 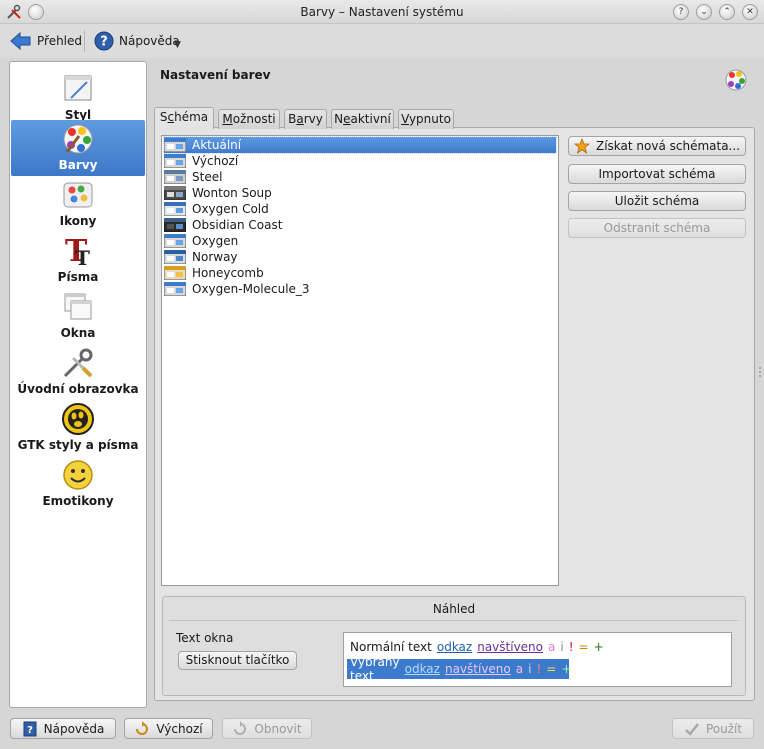 What do you see at coordinates (137, 41) in the screenshot?
I see `help-menu-button: ? Nápověda` at bounding box center [137, 41].